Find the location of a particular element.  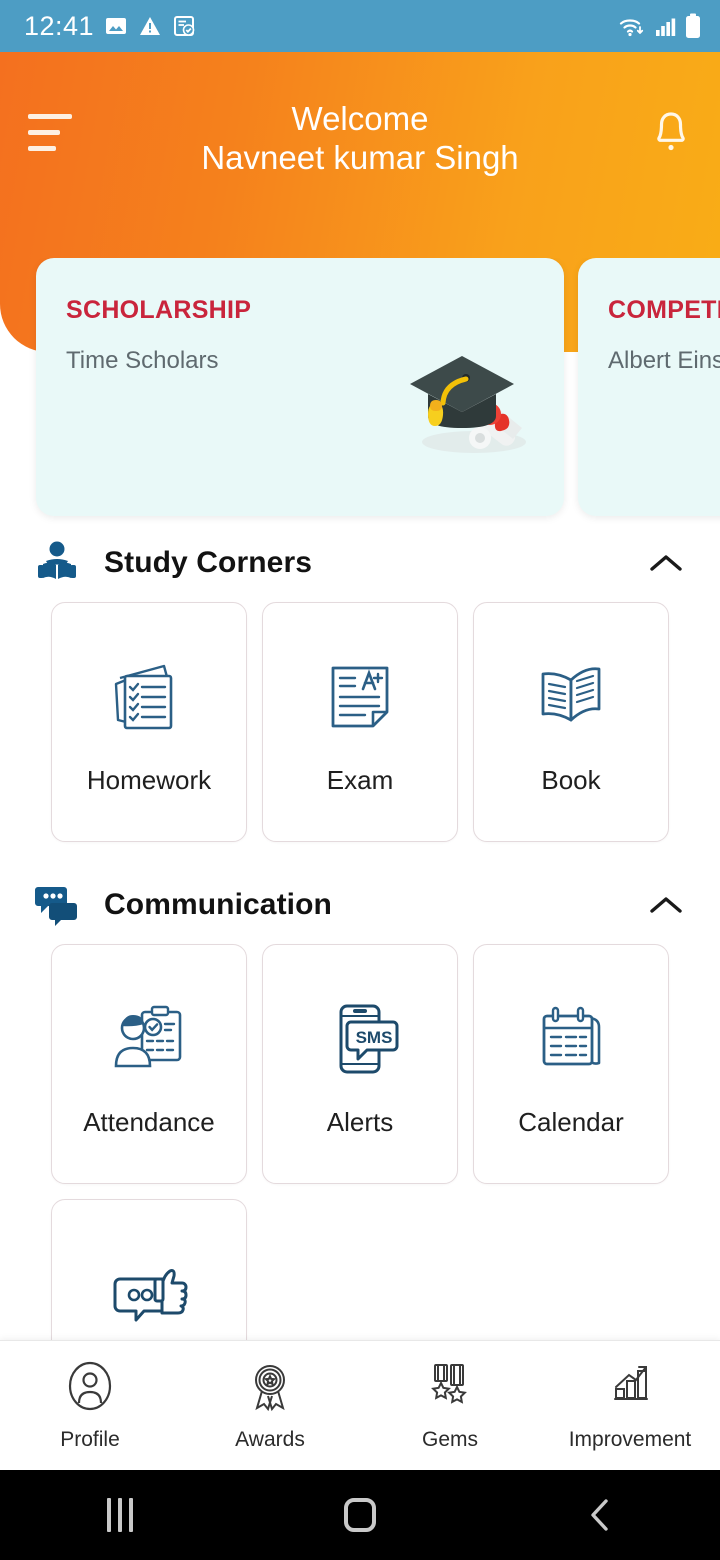

tab-improvement: Improvement is located at coordinates (630, 1405).